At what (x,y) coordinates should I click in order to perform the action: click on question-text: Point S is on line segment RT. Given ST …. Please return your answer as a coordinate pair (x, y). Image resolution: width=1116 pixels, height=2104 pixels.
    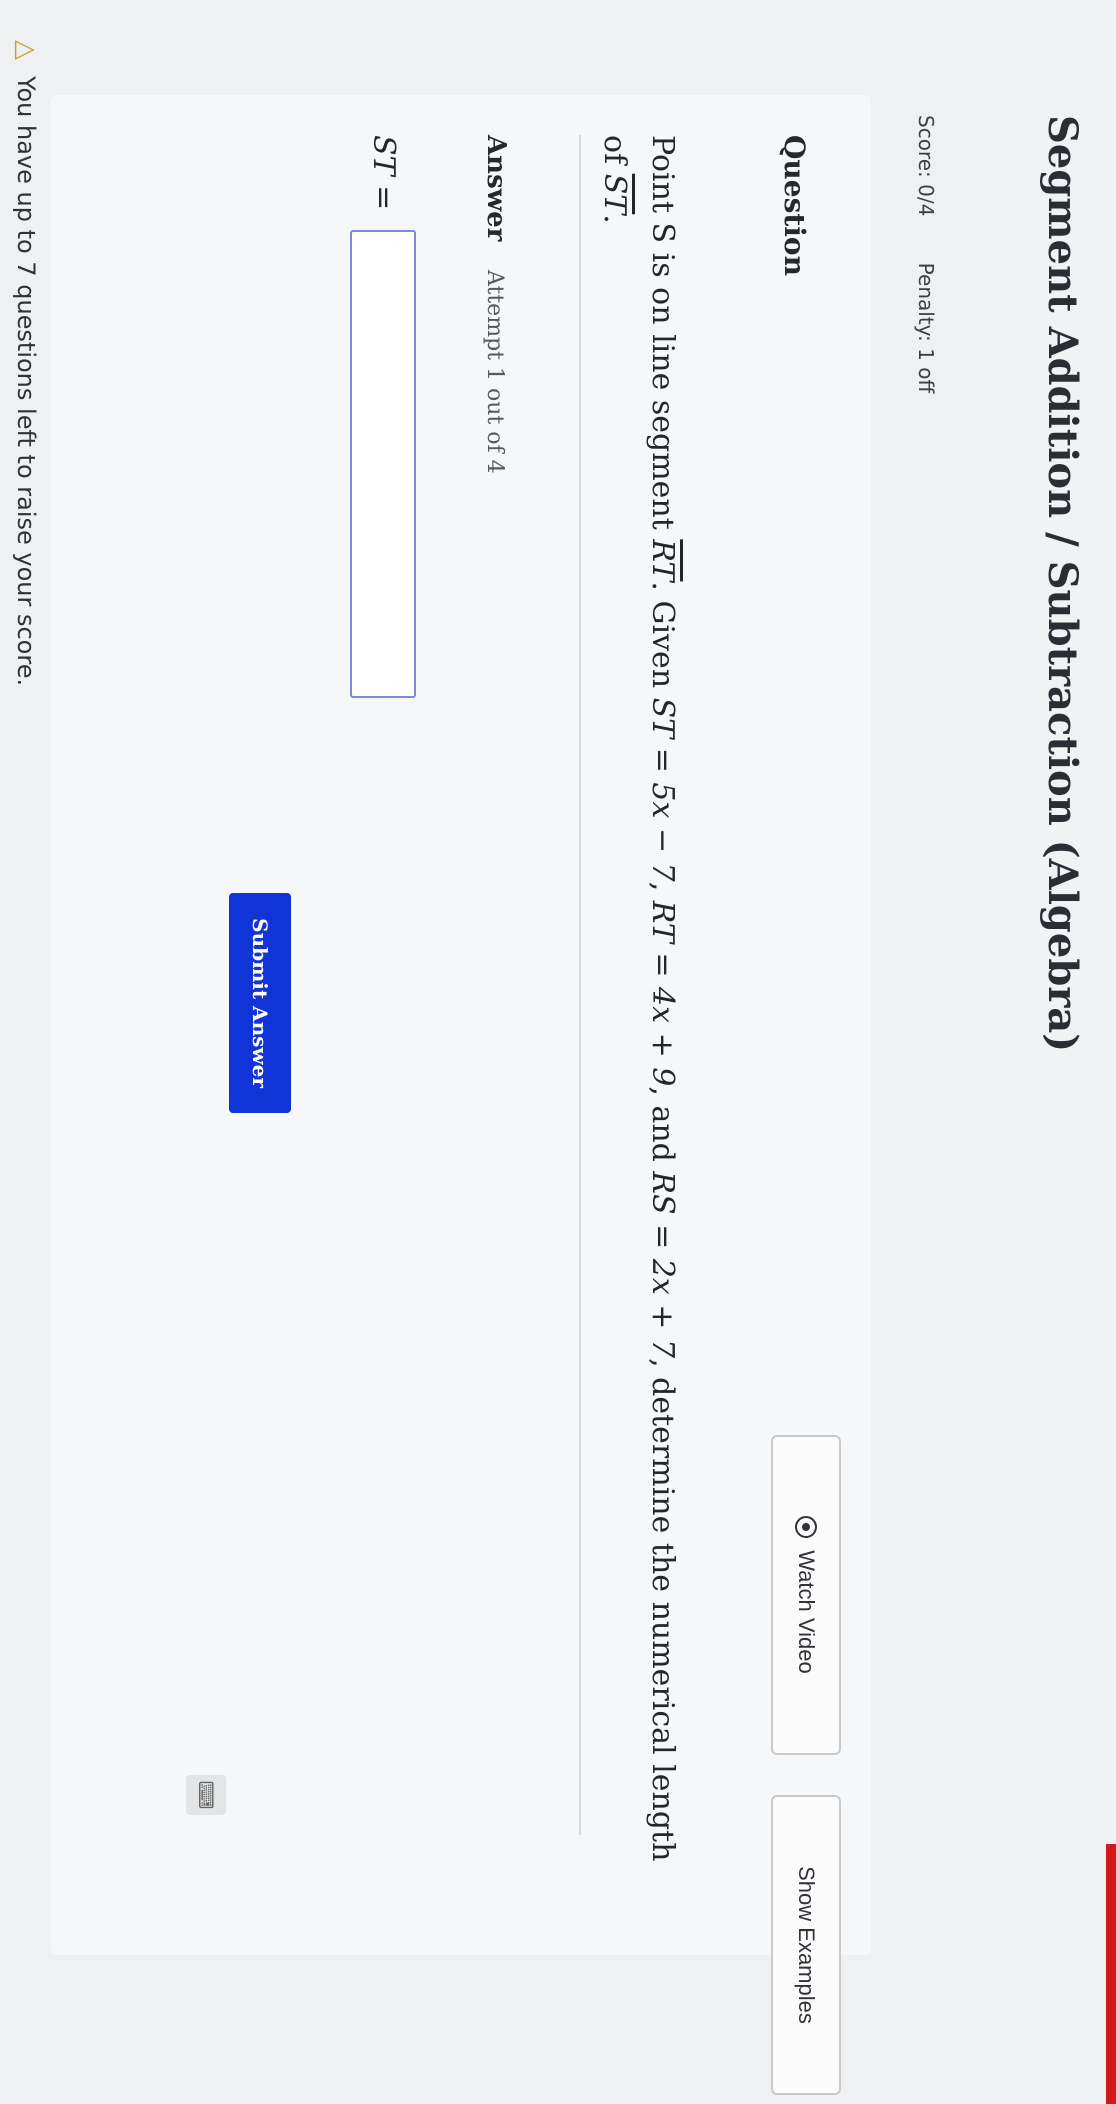
    Looking at the image, I should click on (638, 1015).